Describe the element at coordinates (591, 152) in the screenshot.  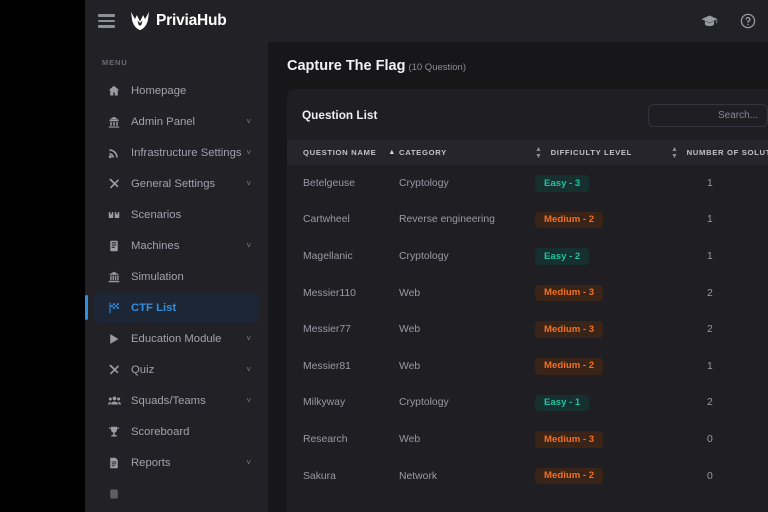
I see `column-label: DIFFICULTY LEVEL` at that location.